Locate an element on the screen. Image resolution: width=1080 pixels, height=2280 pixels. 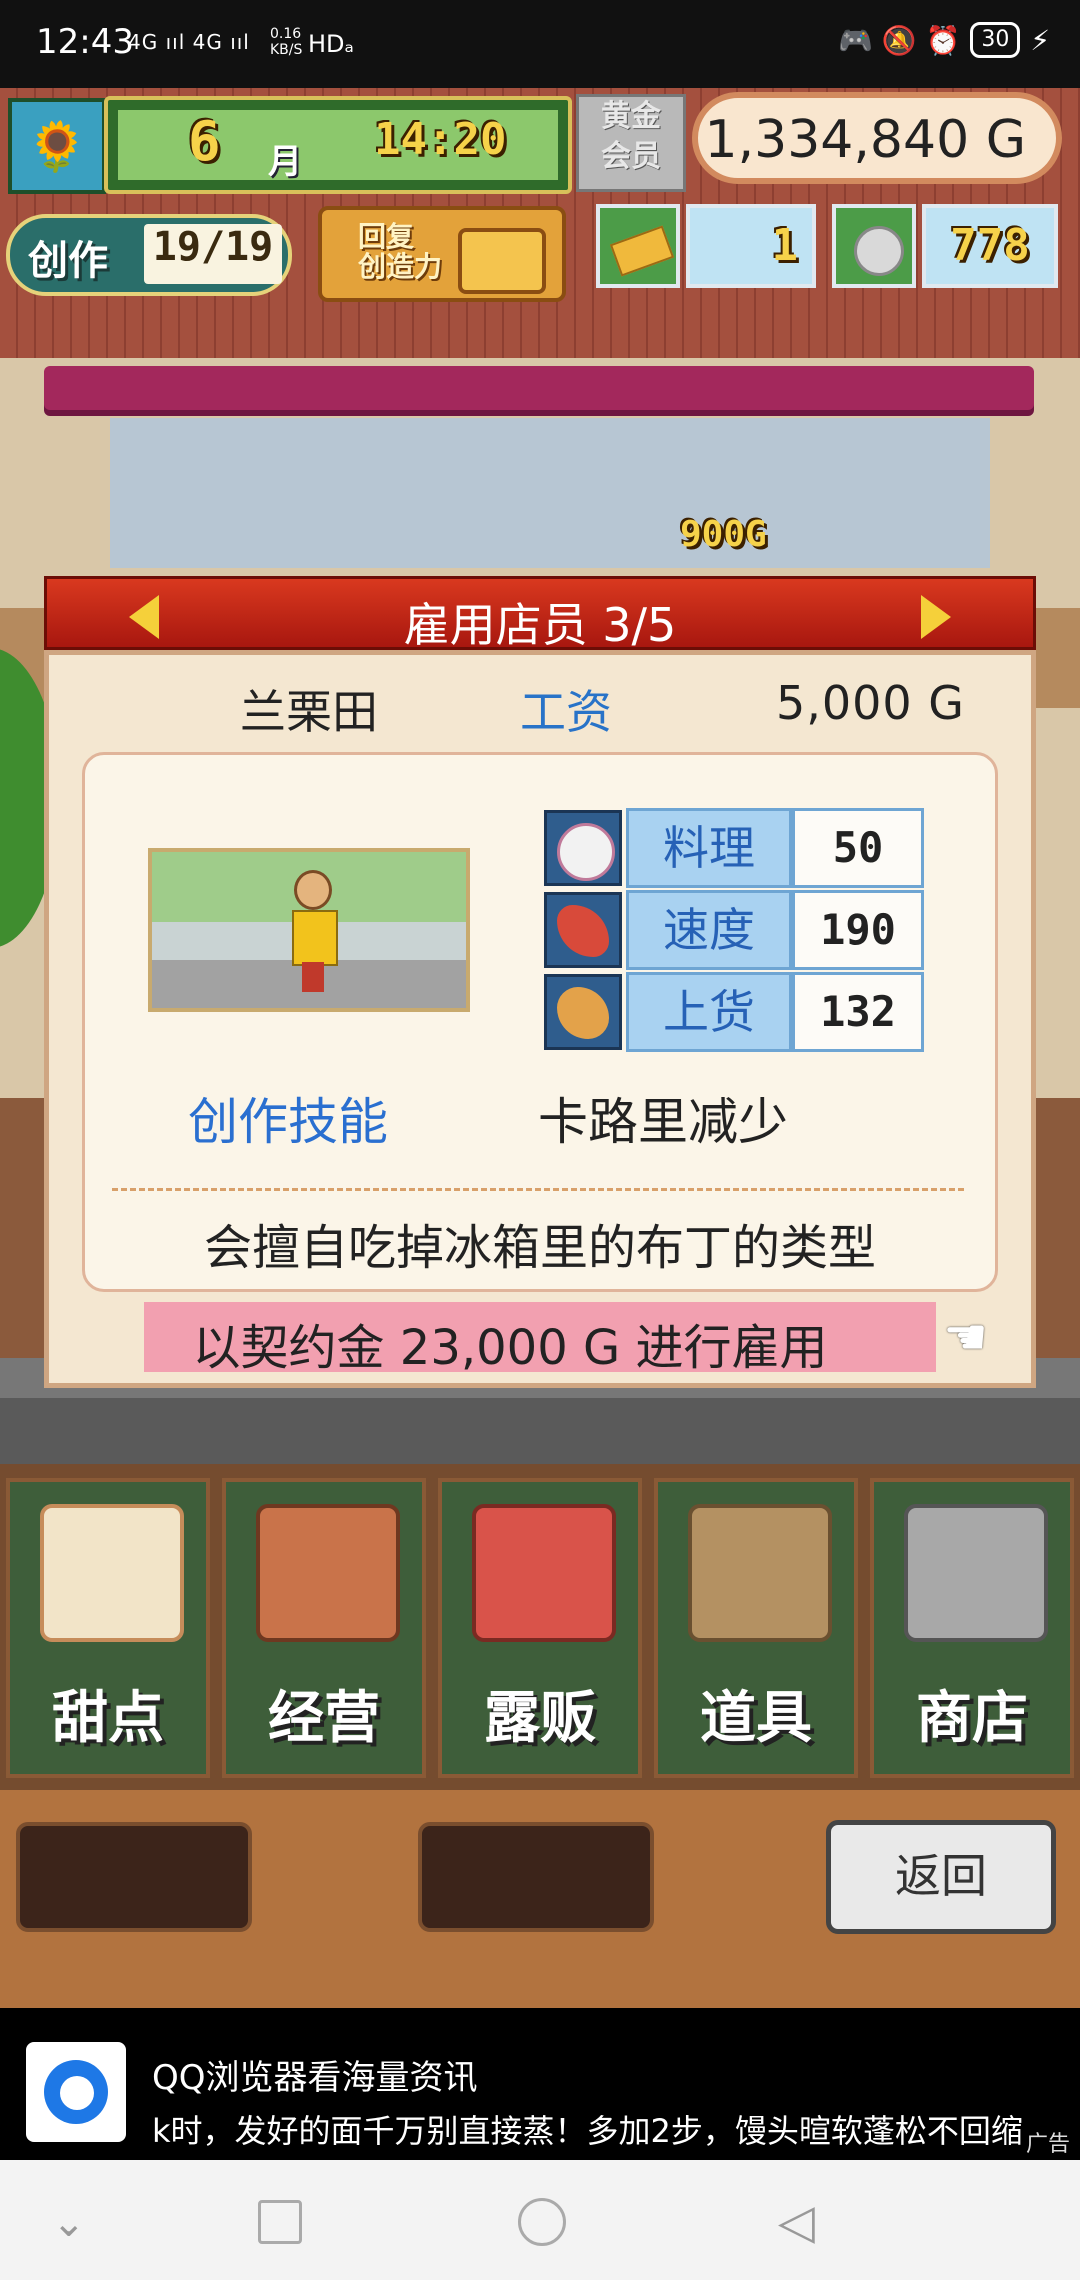
status-right-icons: 🎮 🔕 ⏰ 30 ⚡ is located at coordinates (944, 40).